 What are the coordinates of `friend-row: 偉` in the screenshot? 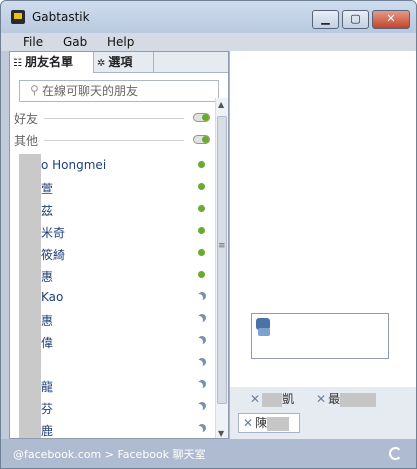 It's located at (112, 341).